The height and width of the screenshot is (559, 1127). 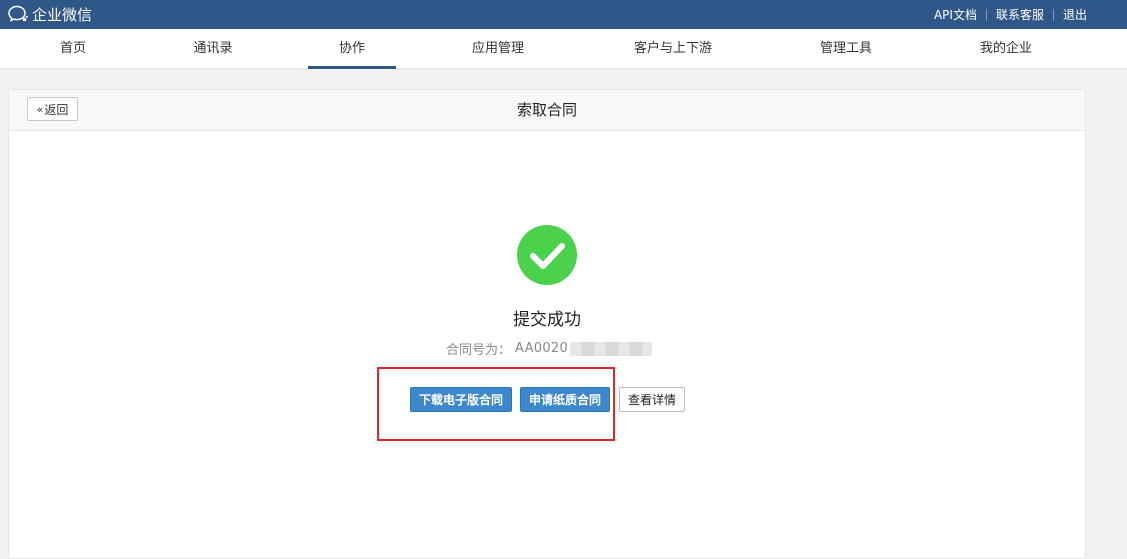 I want to click on wecom-logo-icon, so click(x=18, y=13).